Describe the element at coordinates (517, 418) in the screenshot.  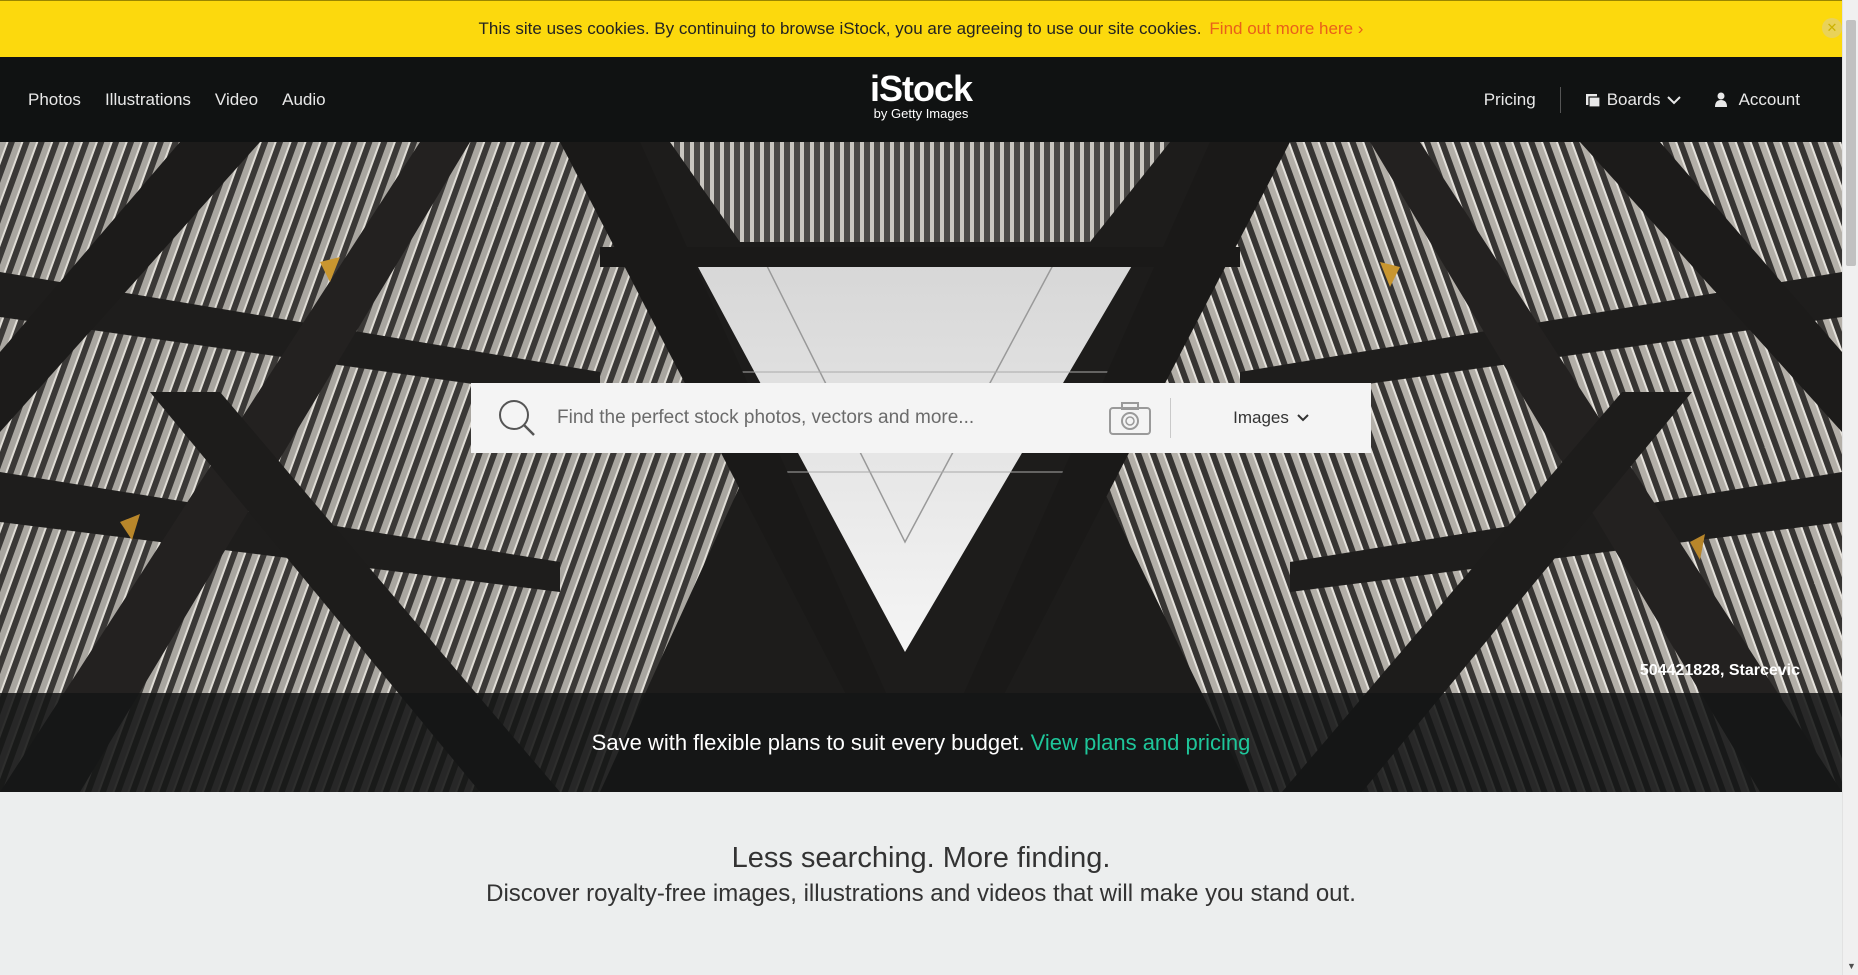
I see `search-icon` at that location.